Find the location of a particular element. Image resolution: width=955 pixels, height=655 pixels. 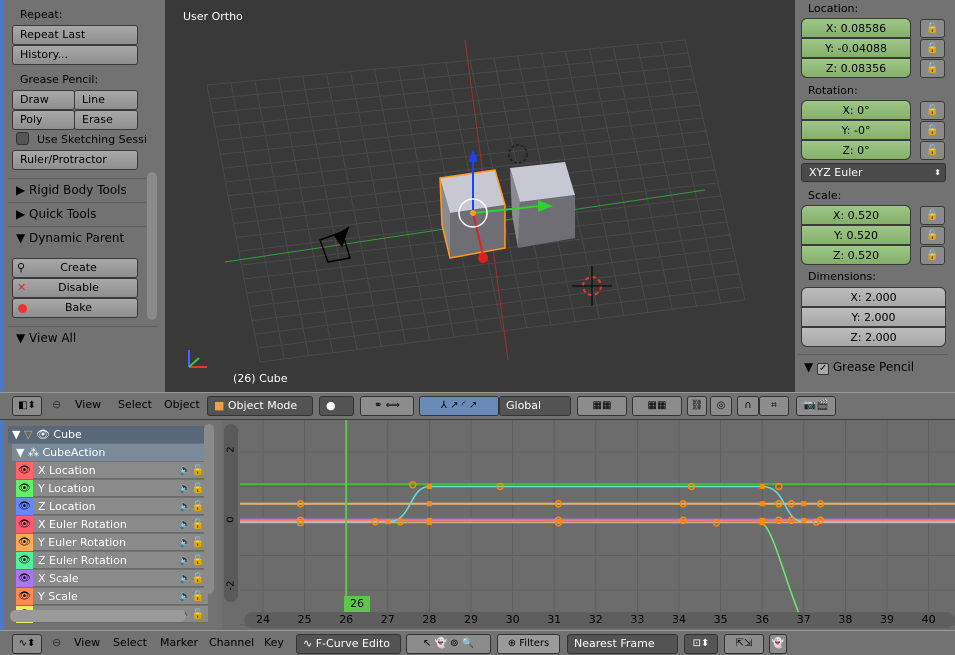

menu-channel: Channel is located at coordinates (231, 642).